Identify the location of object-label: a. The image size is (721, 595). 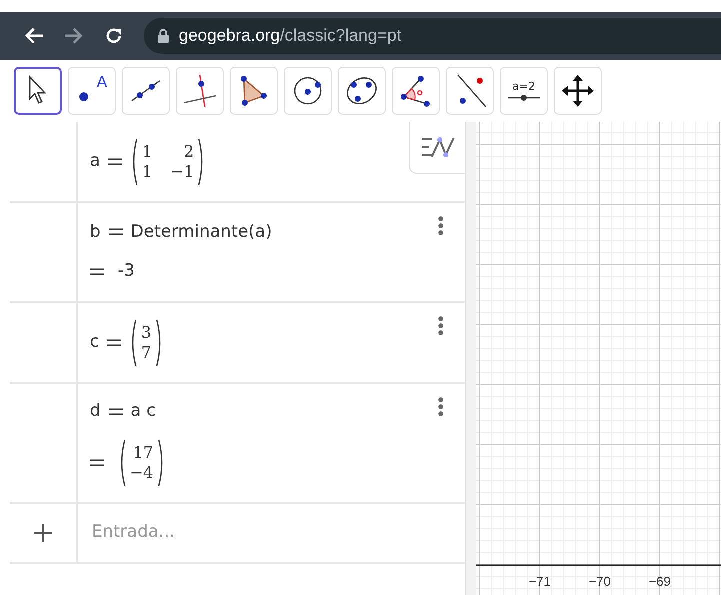
(95, 161).